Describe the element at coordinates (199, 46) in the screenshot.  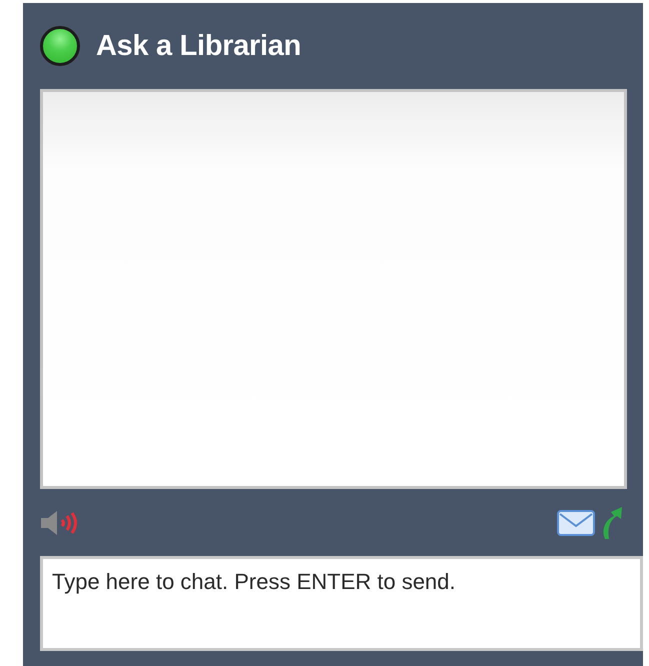
I see `panel-title: Ask a Librarian` at that location.